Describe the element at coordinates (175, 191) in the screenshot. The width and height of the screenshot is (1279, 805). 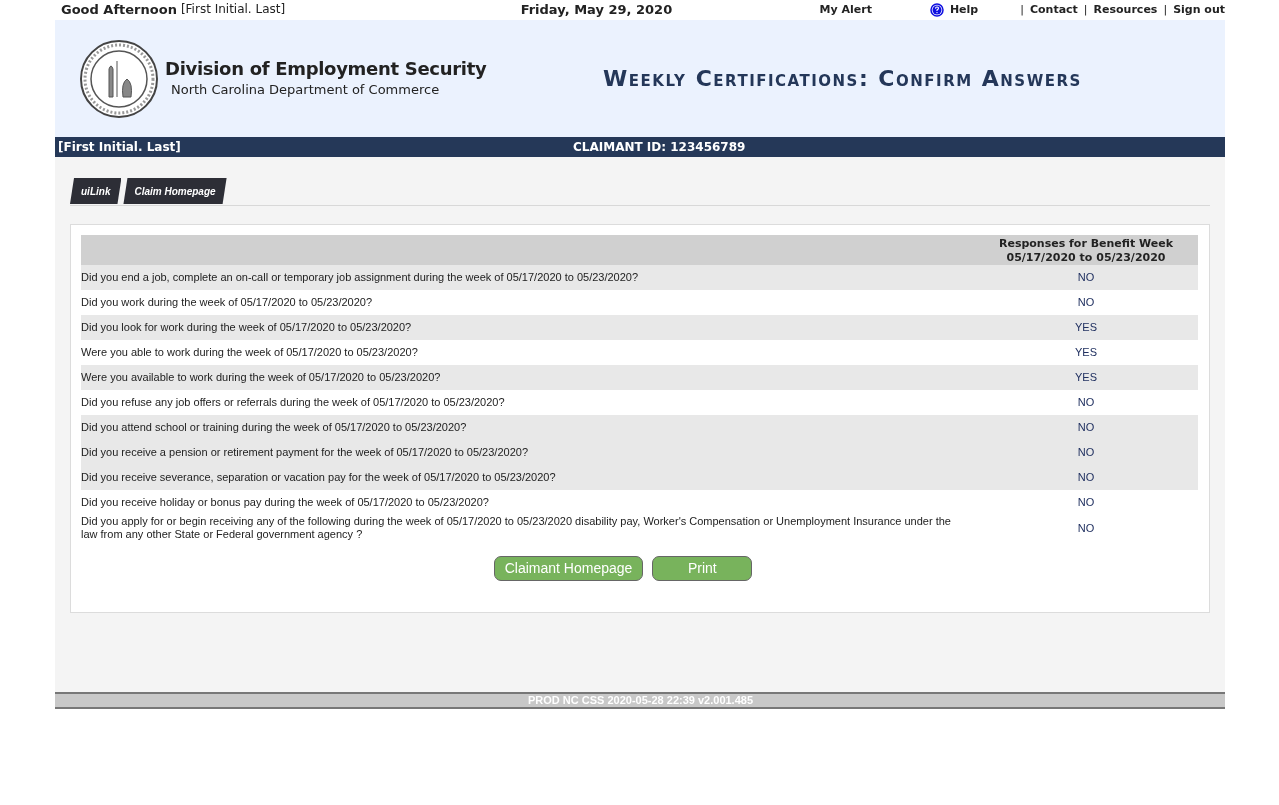
I see `nav-tab: Claim Homepage` at that location.